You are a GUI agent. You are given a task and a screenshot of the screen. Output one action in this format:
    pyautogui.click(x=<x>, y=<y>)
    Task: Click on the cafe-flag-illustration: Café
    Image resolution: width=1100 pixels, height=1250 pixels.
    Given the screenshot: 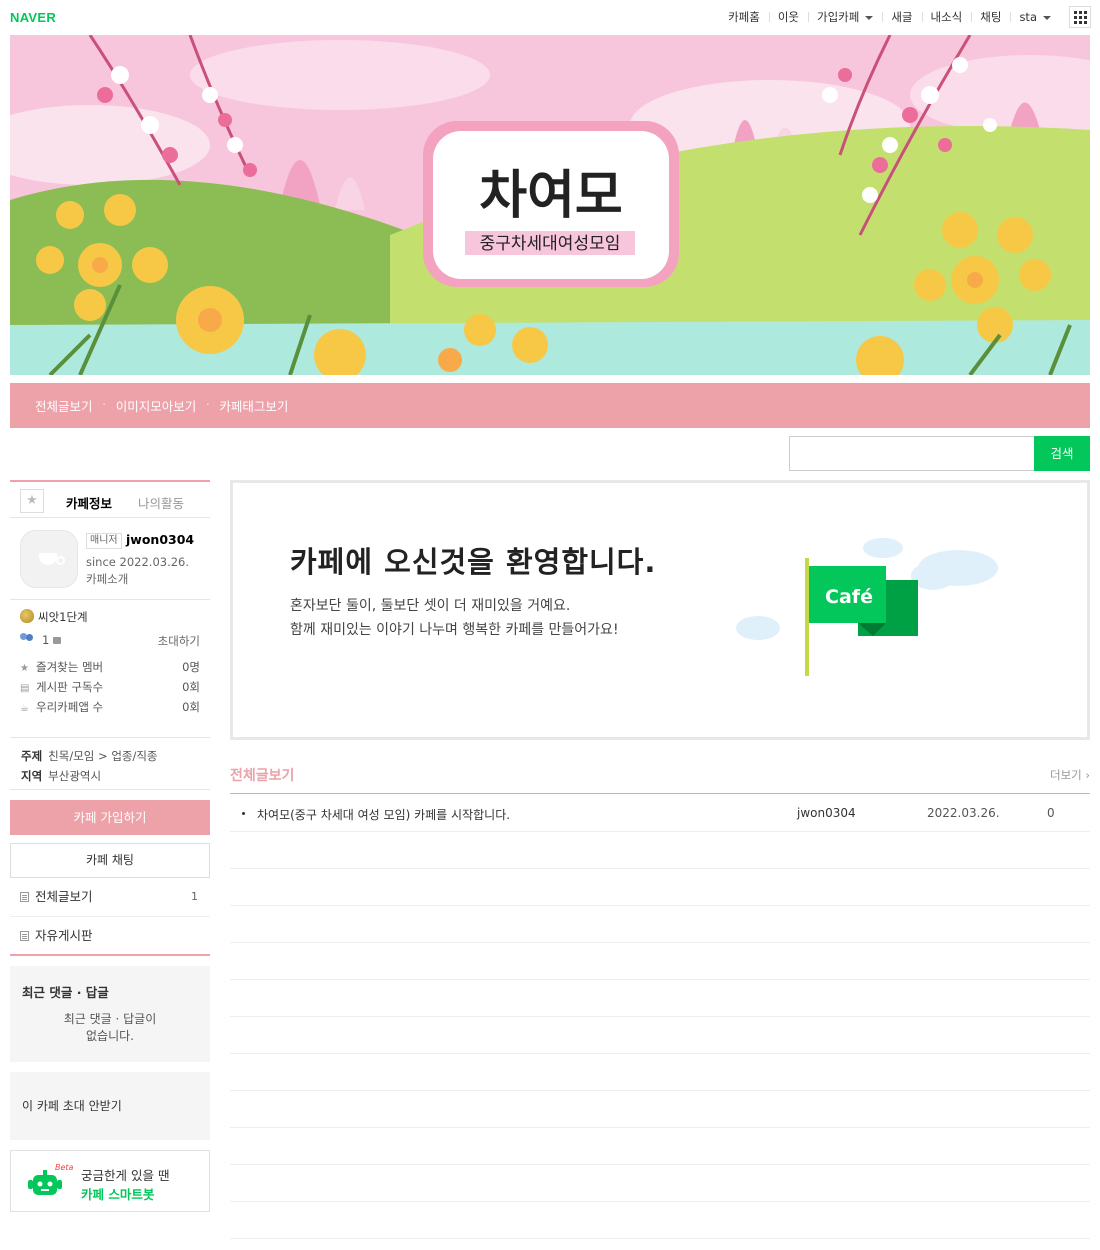 What is the action you would take?
    pyautogui.click(x=867, y=607)
    